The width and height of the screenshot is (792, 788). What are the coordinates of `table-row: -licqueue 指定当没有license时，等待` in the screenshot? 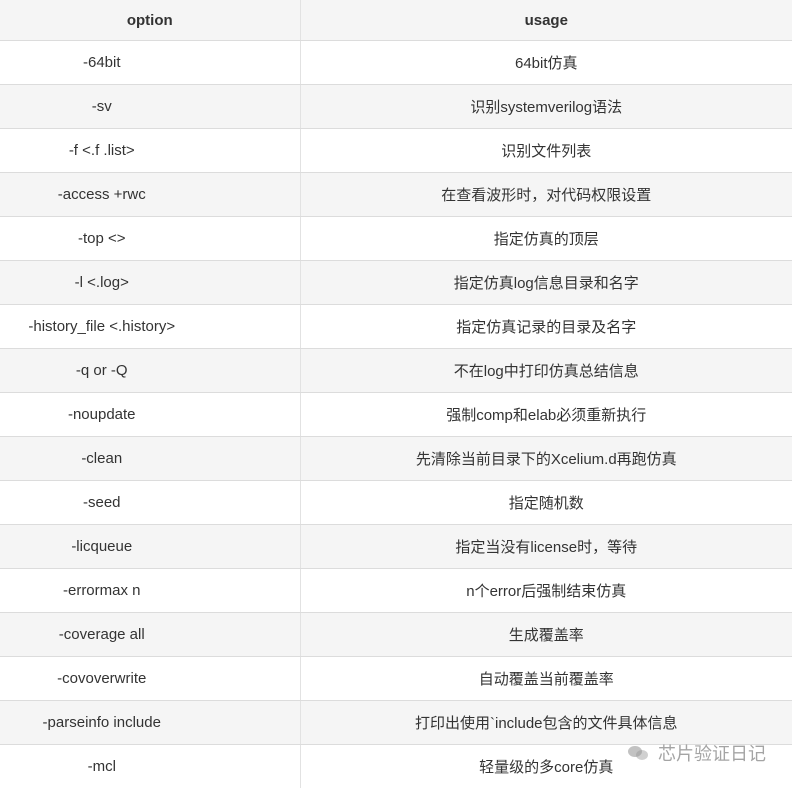 It's located at (396, 546).